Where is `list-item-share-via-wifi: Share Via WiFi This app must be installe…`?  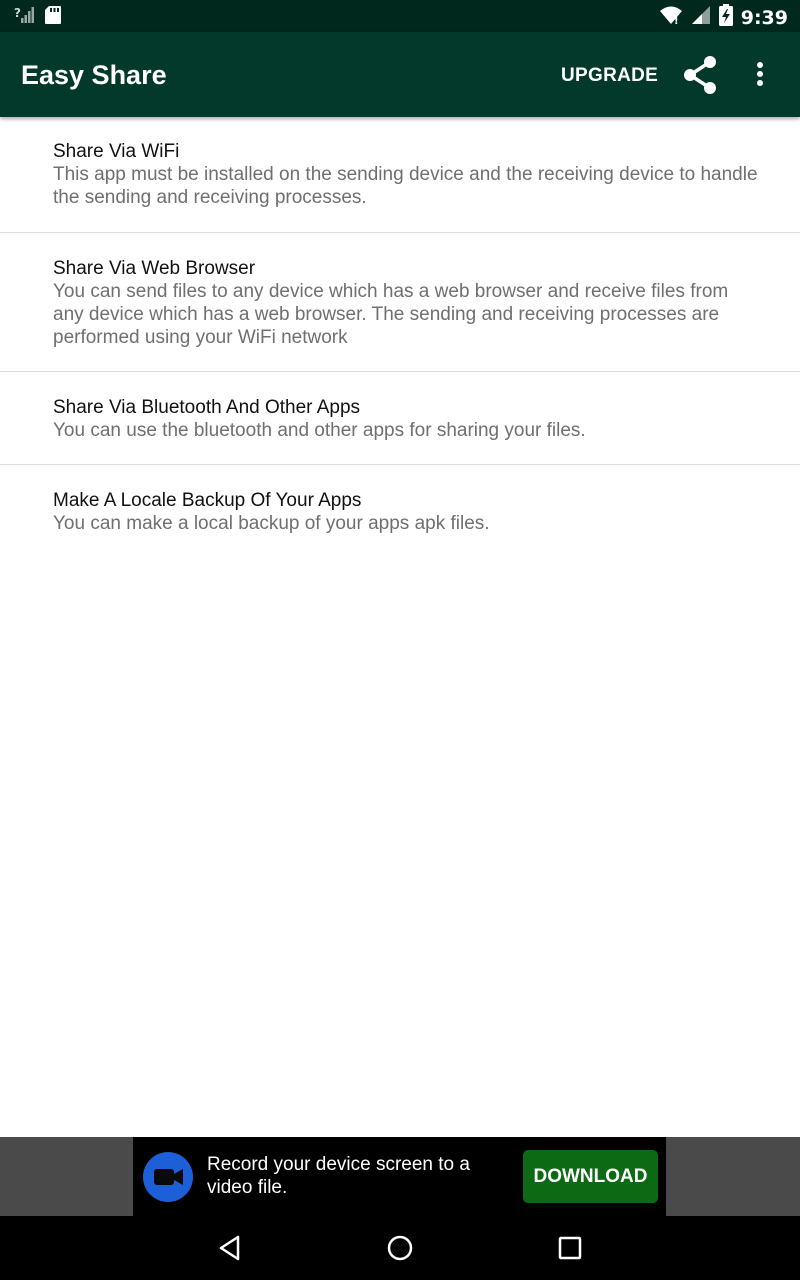 list-item-share-via-wifi: Share Via WiFi This app must be installe… is located at coordinates (400, 175).